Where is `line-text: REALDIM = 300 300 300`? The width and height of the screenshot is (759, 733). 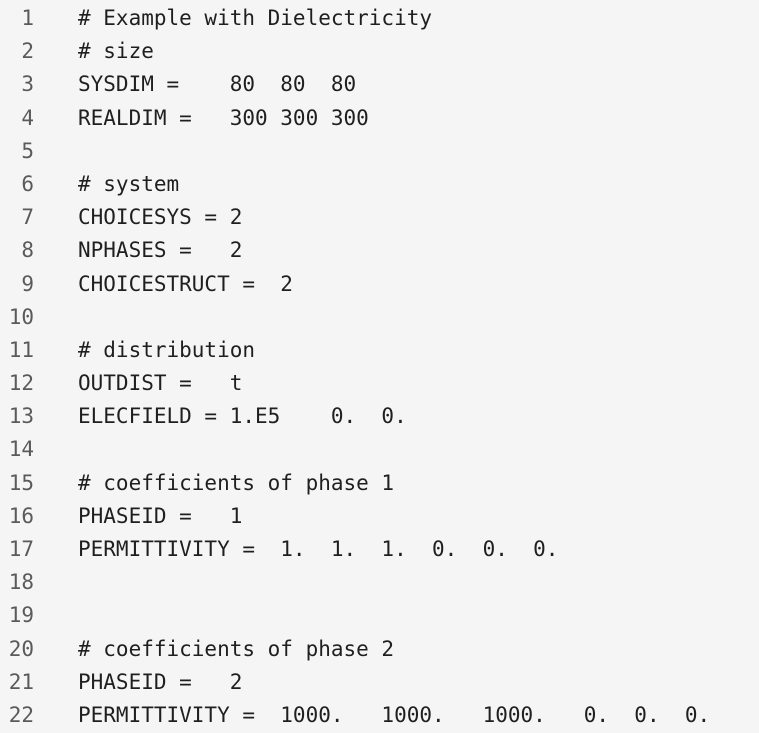 line-text: REALDIM = 300 300 300 is located at coordinates (223, 117).